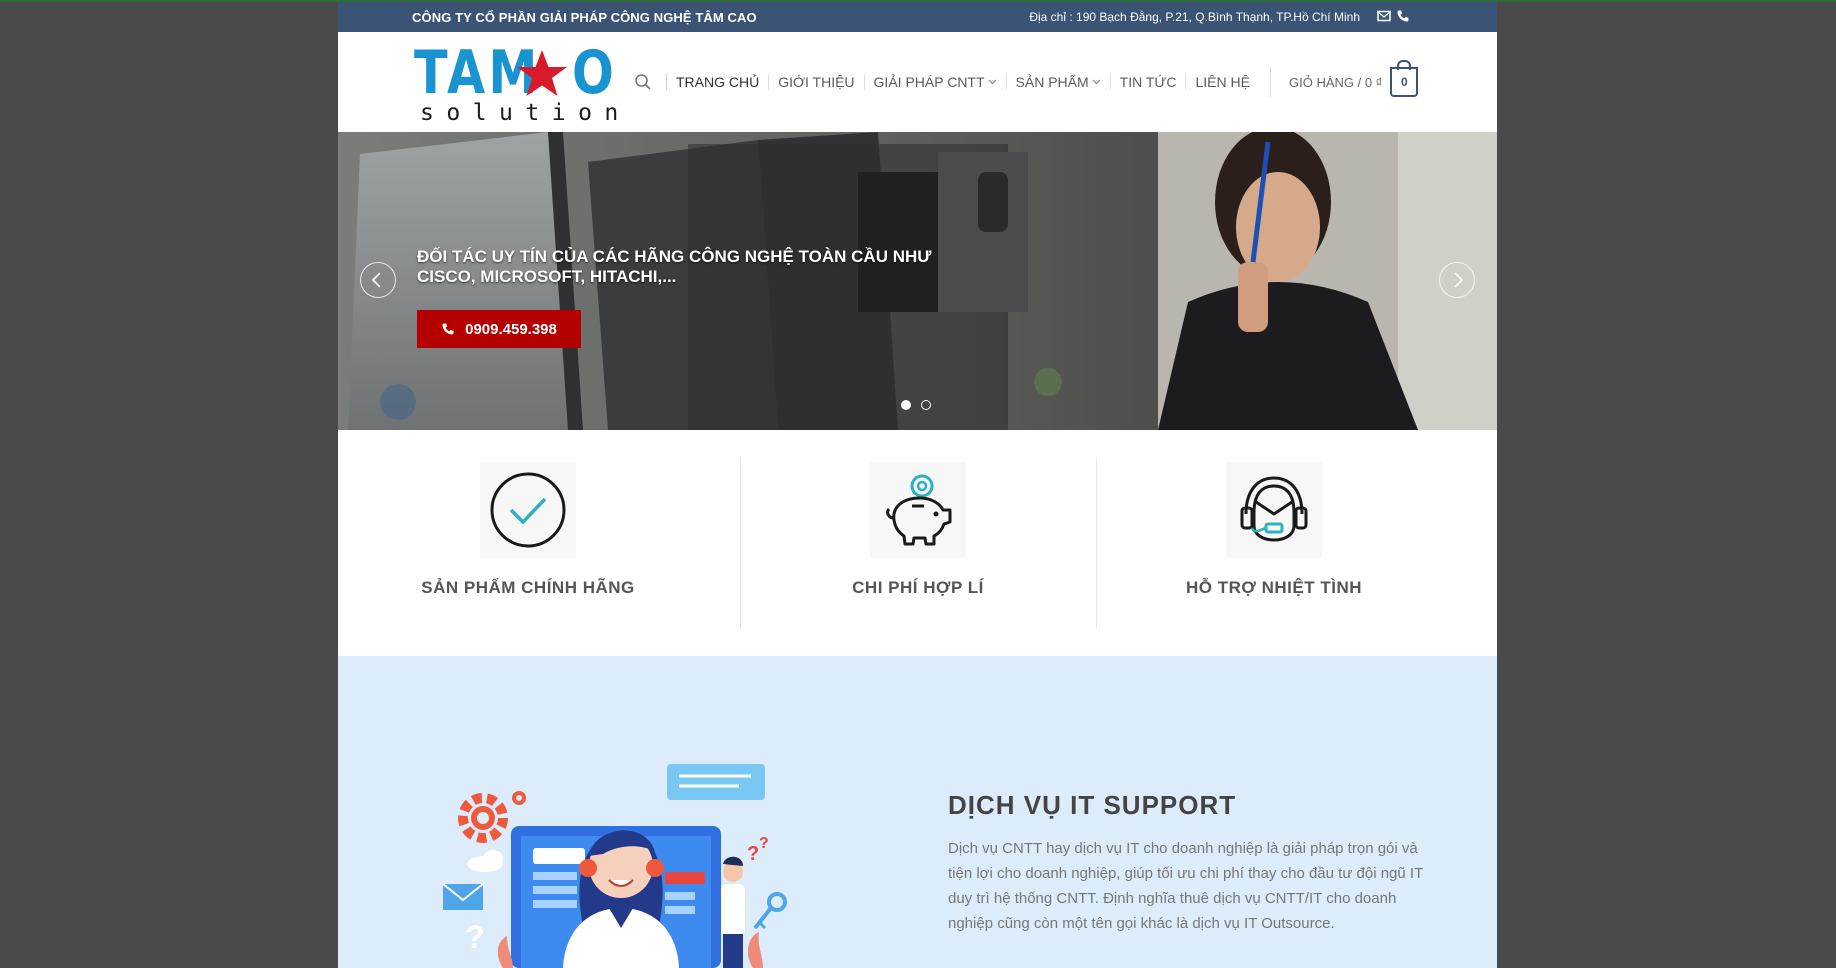 Image resolution: width=1836 pixels, height=968 pixels. I want to click on nav-item-label: GIẢI PHÁP CNTT, so click(929, 82).